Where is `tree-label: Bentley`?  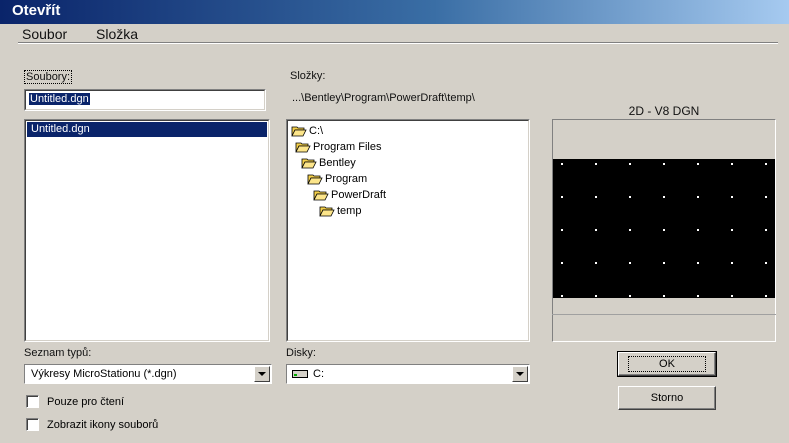
tree-label: Bentley is located at coordinates (337, 163).